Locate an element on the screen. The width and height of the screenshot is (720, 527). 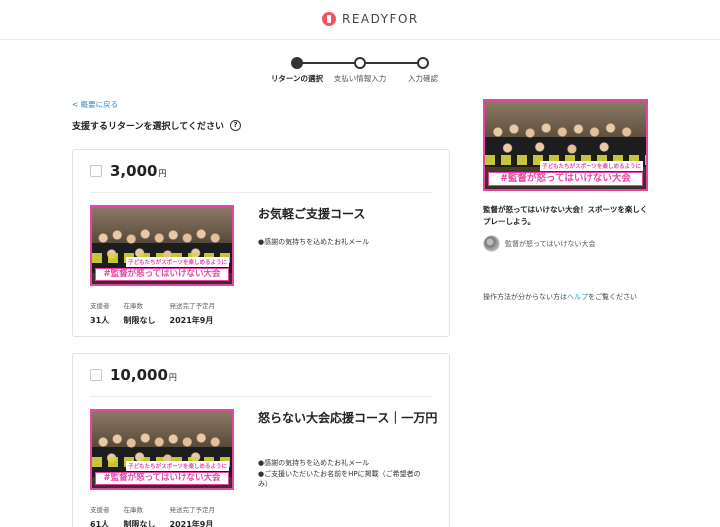
question-circle-icon: ? is located at coordinates (236, 125).